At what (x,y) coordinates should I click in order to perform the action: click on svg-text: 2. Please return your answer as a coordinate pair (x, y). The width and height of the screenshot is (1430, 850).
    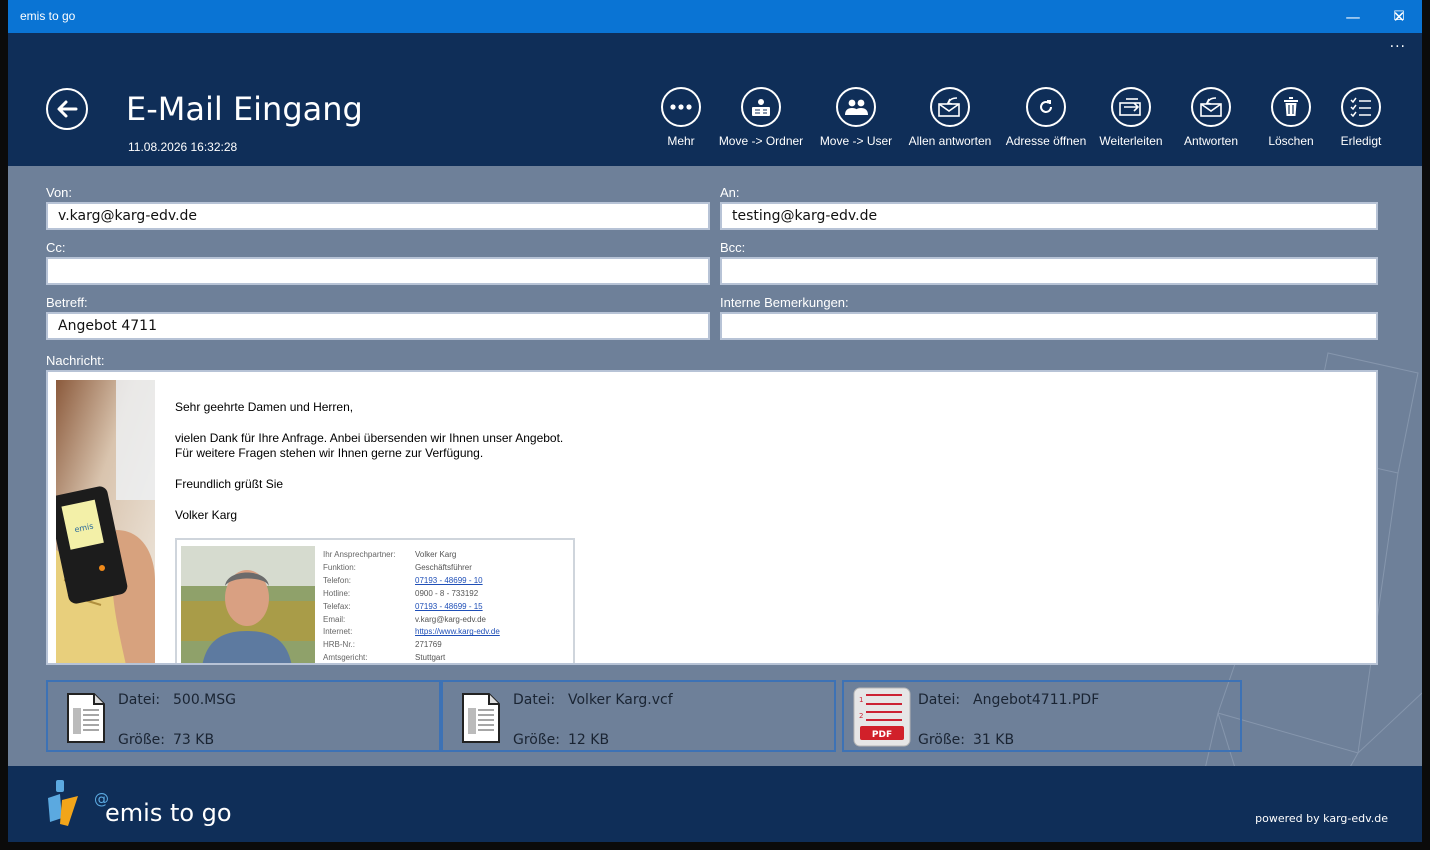
    Looking at the image, I should click on (861, 716).